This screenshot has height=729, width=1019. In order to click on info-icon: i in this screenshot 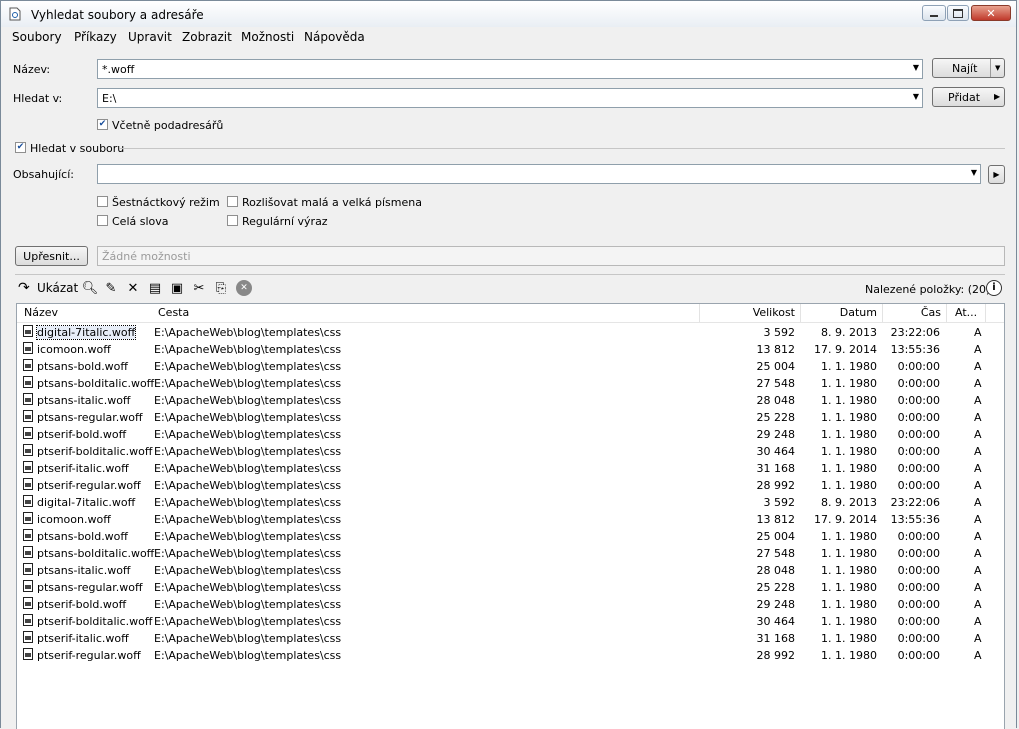, I will do `click(994, 288)`.